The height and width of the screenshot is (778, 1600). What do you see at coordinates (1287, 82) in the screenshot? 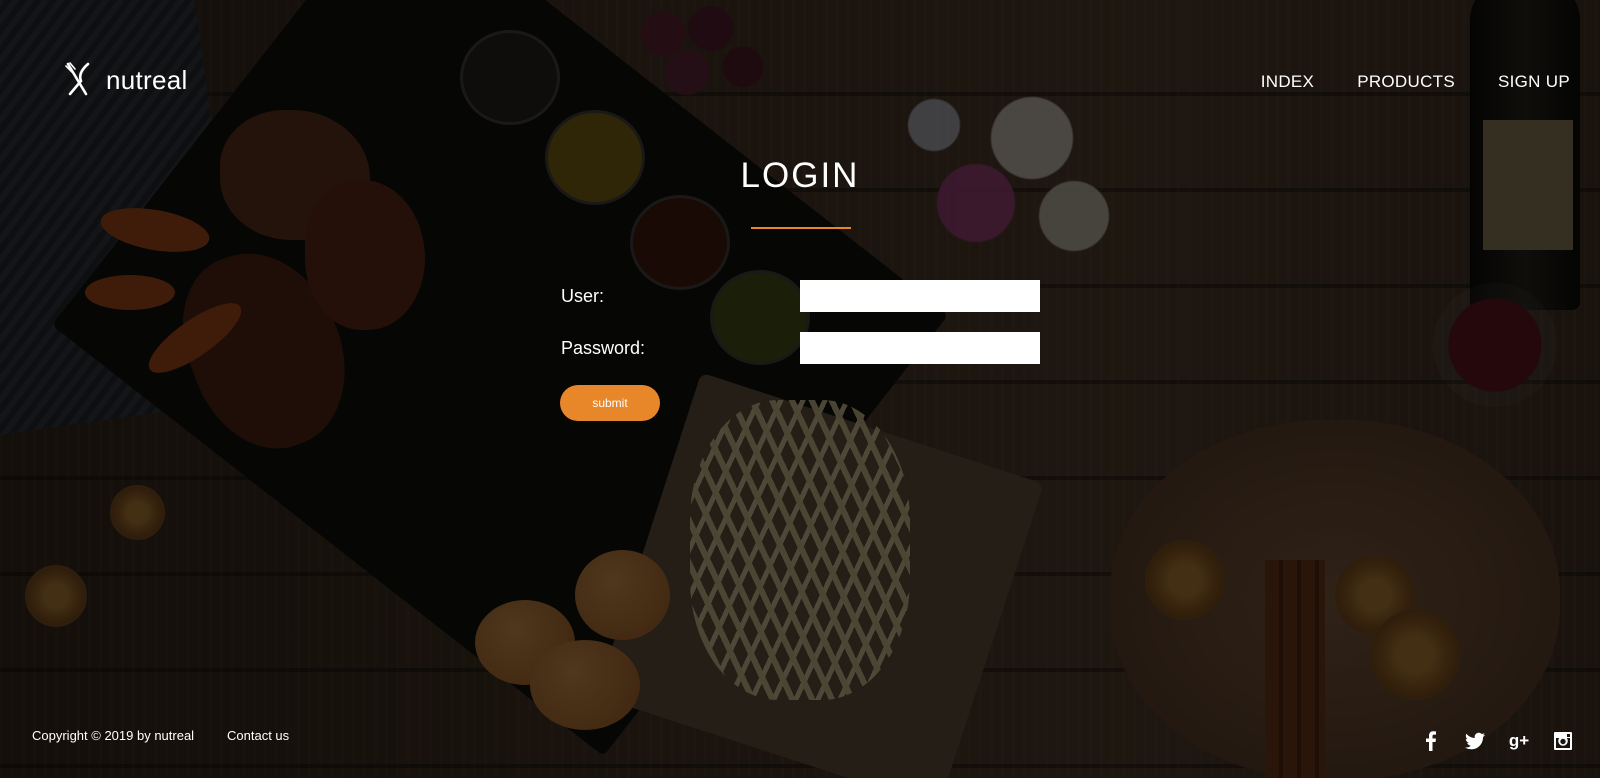
I see `nav-index-link: INDEX` at bounding box center [1287, 82].